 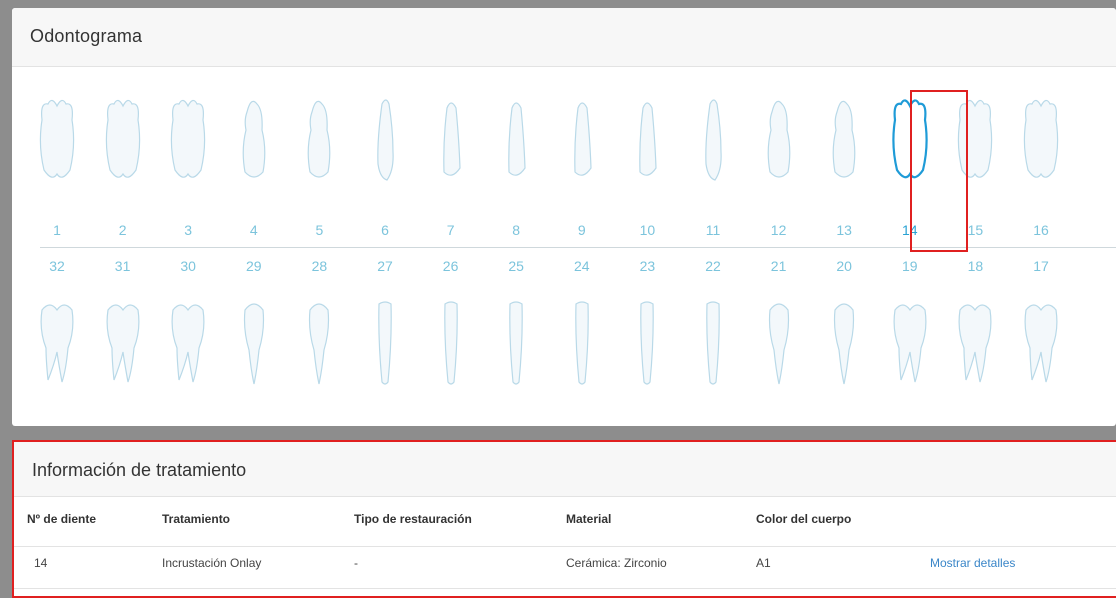 What do you see at coordinates (516, 230) in the screenshot?
I see `tooth-number: 8` at bounding box center [516, 230].